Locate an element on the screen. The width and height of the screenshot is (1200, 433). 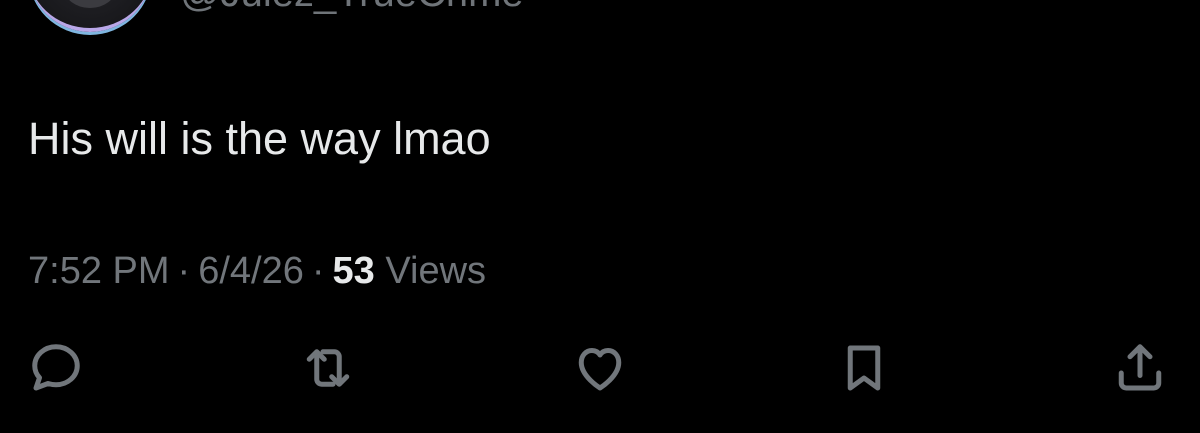
repost-button is located at coordinates (328, 368).